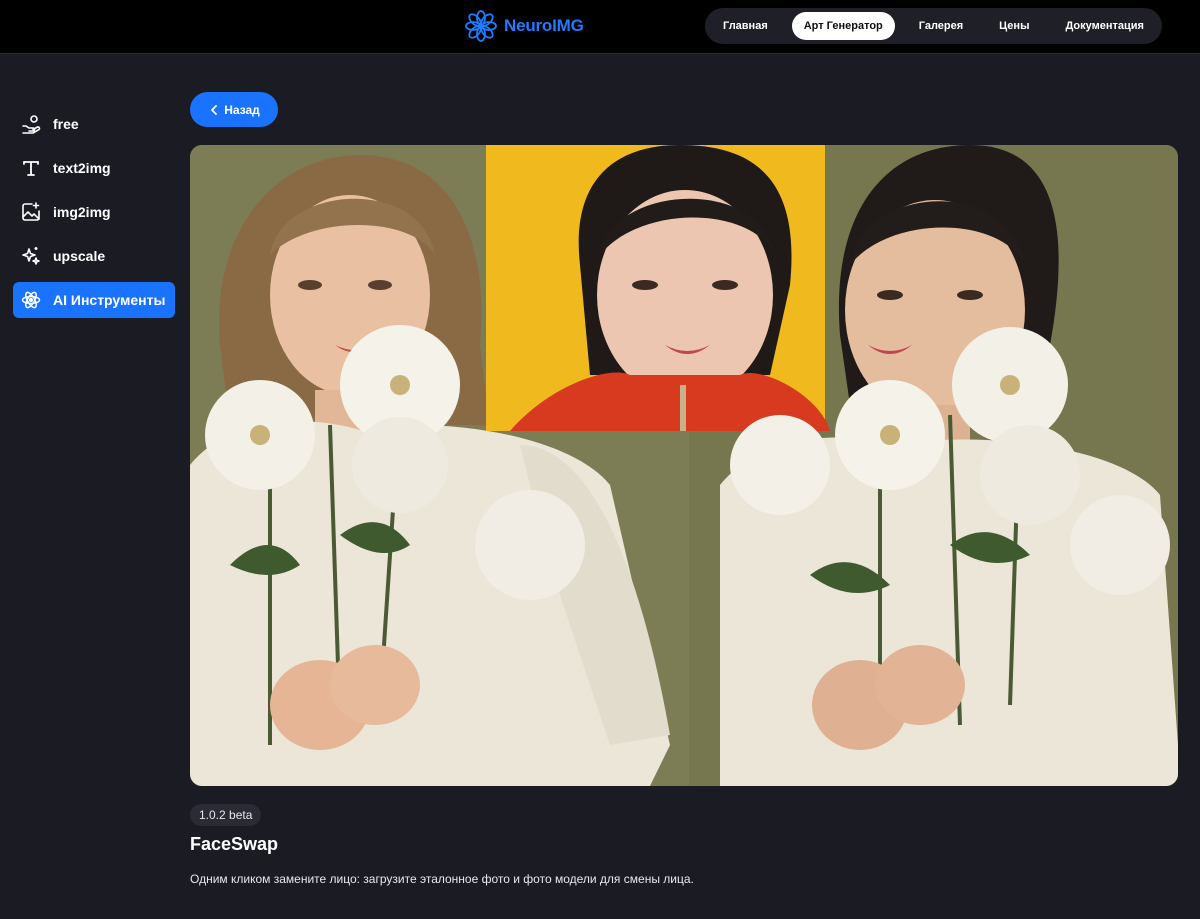  I want to click on sidebar-item-label: text2img, so click(82, 168).